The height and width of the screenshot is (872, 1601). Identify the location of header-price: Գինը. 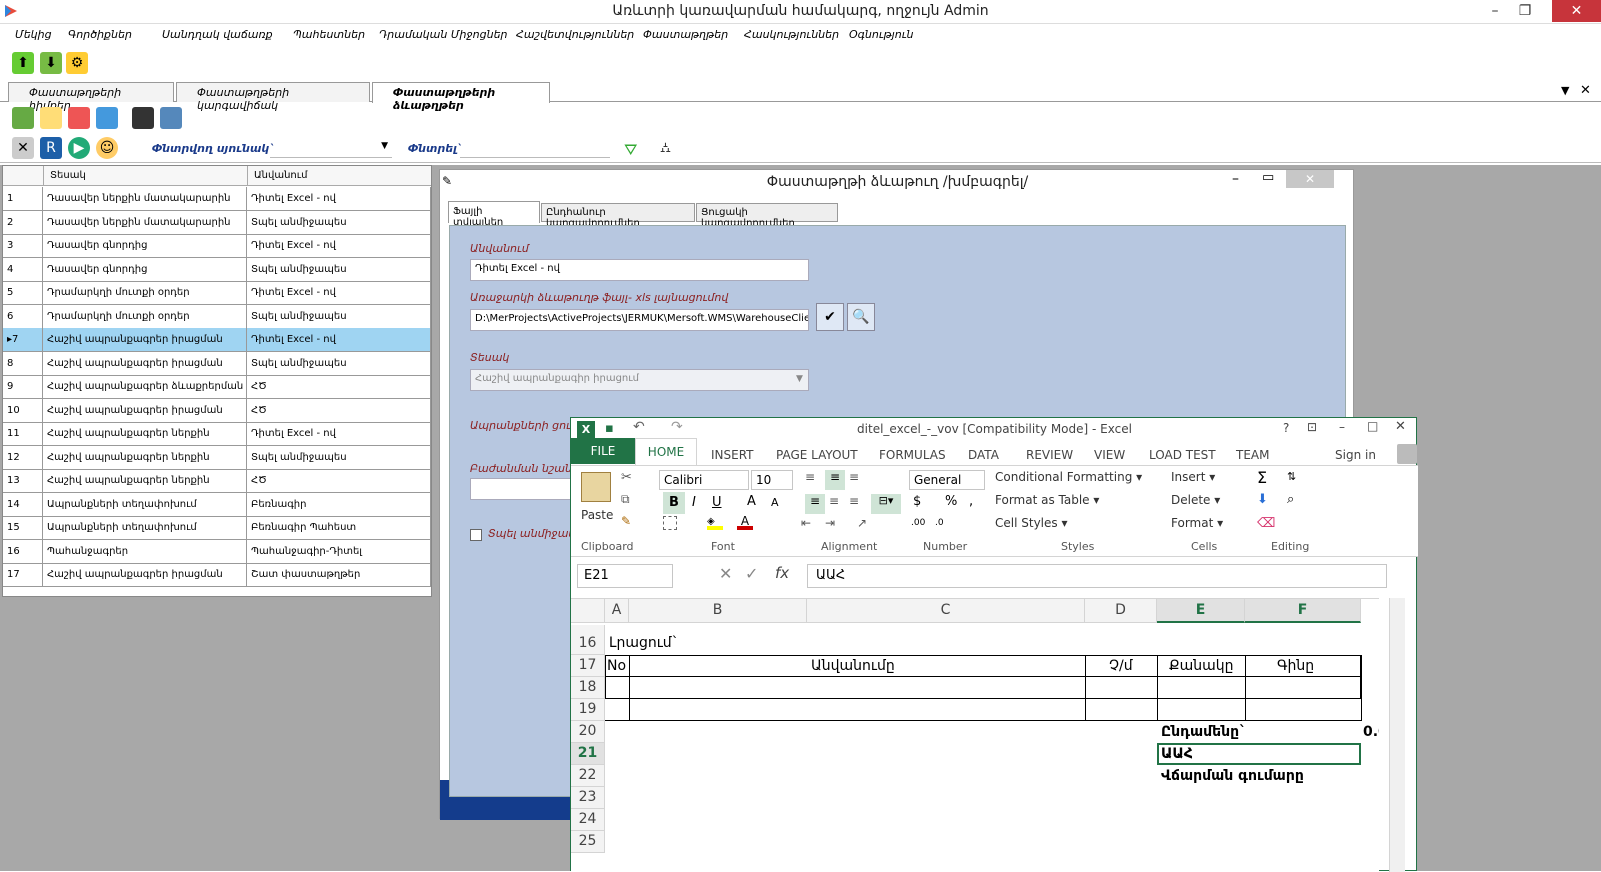
(1295, 666).